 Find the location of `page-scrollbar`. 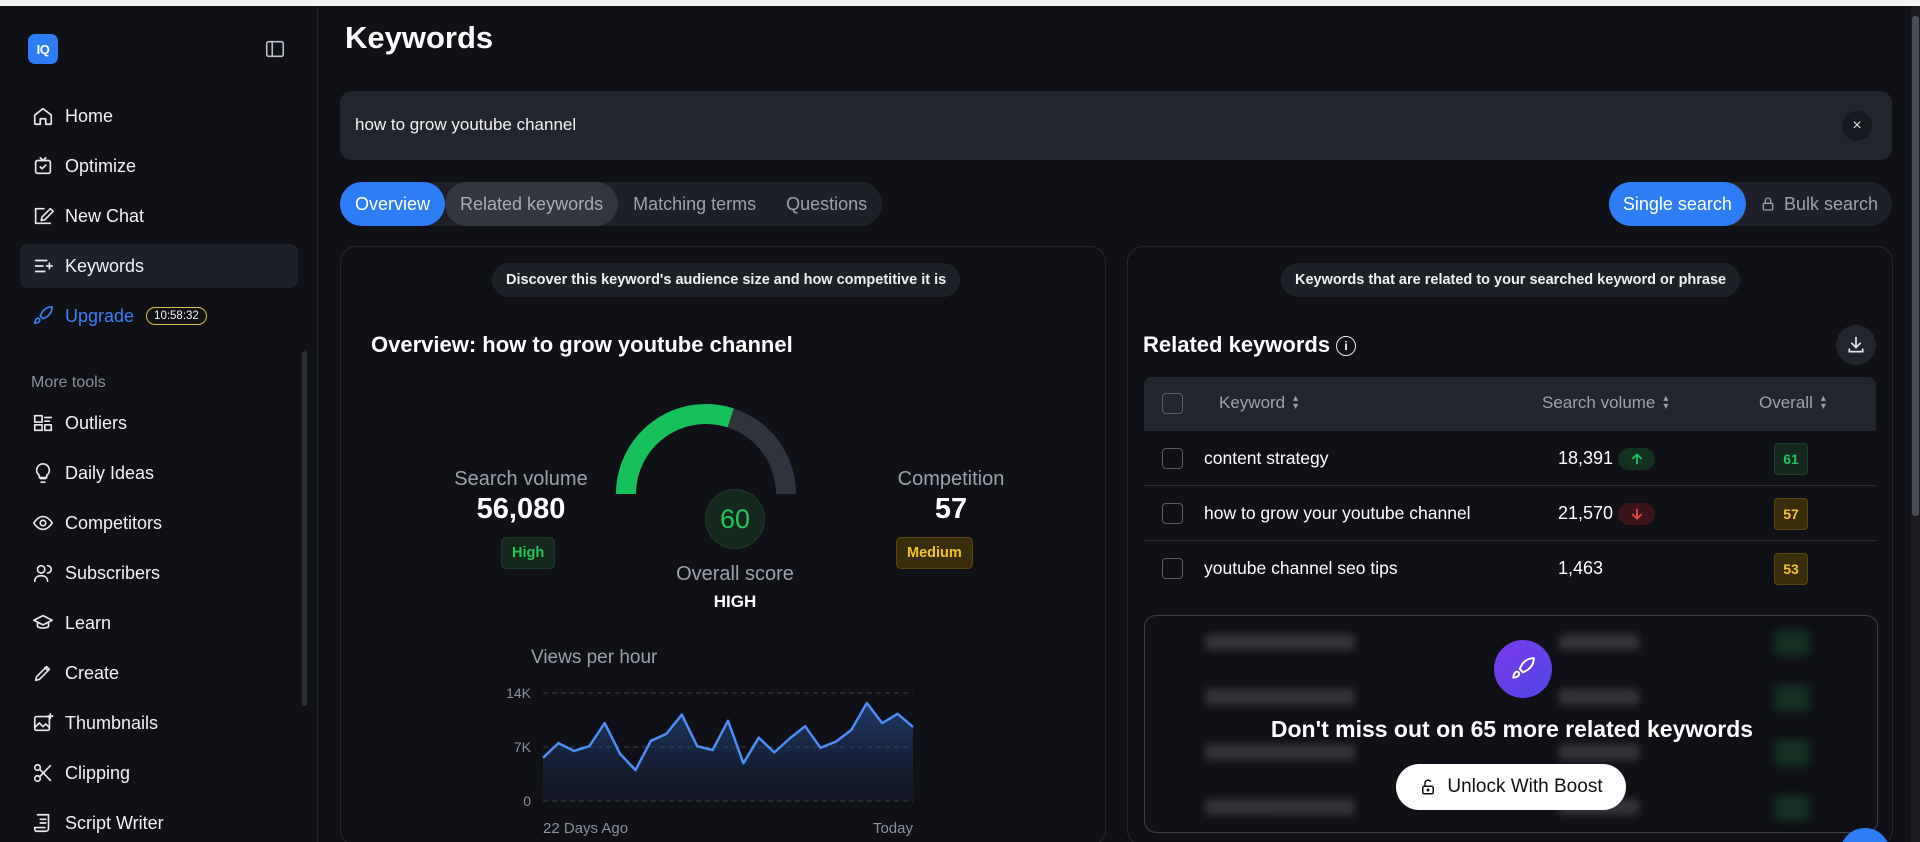

page-scrollbar is located at coordinates (1915, 424).